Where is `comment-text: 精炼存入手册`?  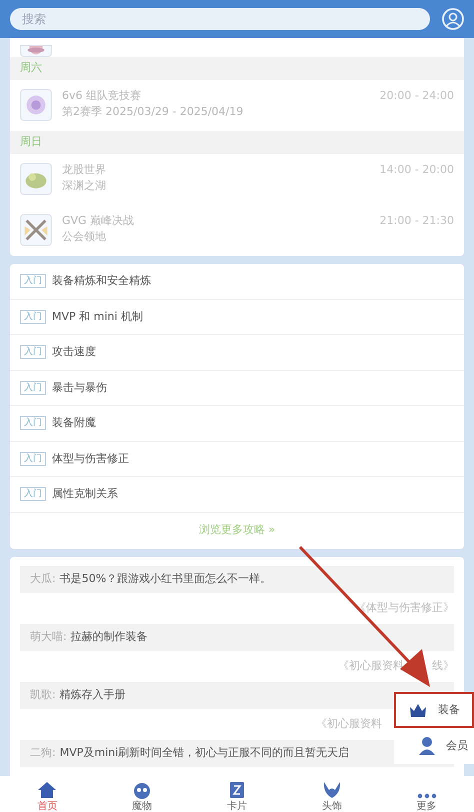
comment-text: 精炼存入手册 is located at coordinates (93, 694).